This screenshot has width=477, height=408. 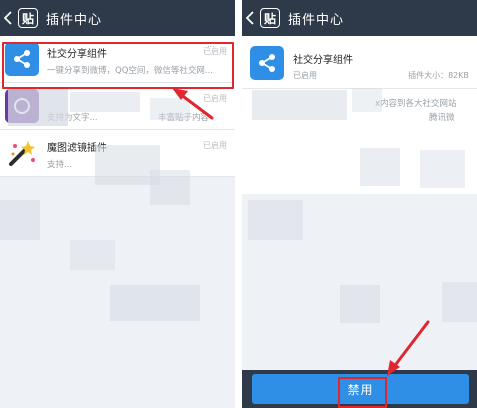 I want to click on plugin-name: 社交分享组件, so click(x=323, y=60).